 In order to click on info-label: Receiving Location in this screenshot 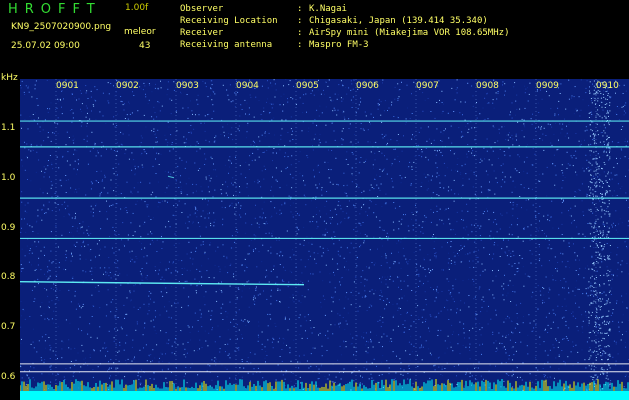, I will do `click(229, 21)`.